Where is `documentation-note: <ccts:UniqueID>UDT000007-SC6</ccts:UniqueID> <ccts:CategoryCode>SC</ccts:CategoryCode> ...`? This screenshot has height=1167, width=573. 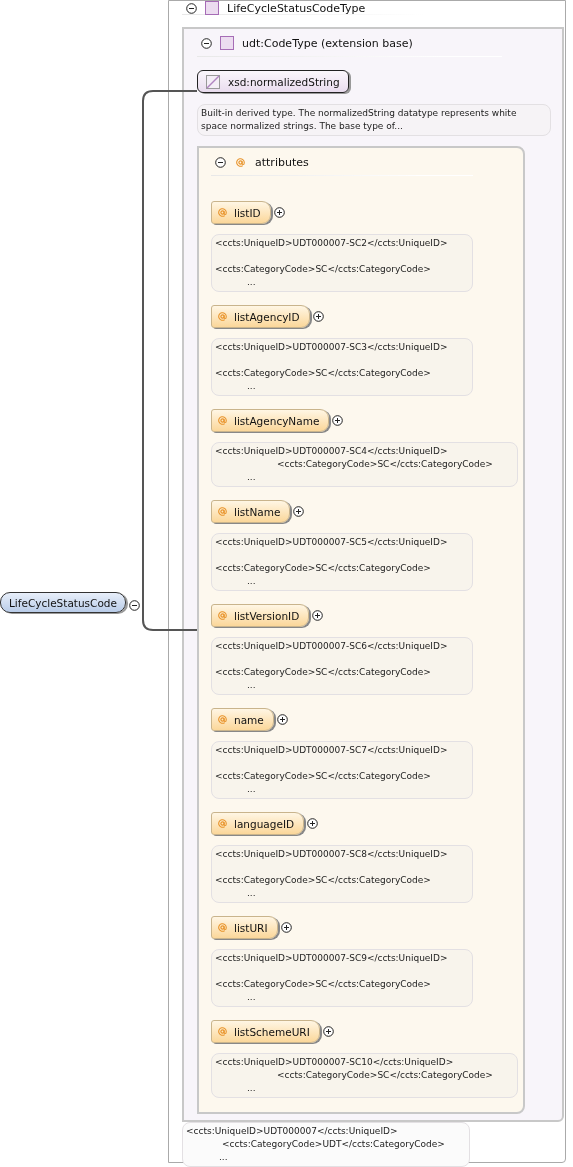 documentation-note: <ccts:UniqueID>UDT000007-SC6</ccts:UniqueID> <ccts:CategoryCode>SC</ccts:CategoryCode> ... is located at coordinates (342, 666).